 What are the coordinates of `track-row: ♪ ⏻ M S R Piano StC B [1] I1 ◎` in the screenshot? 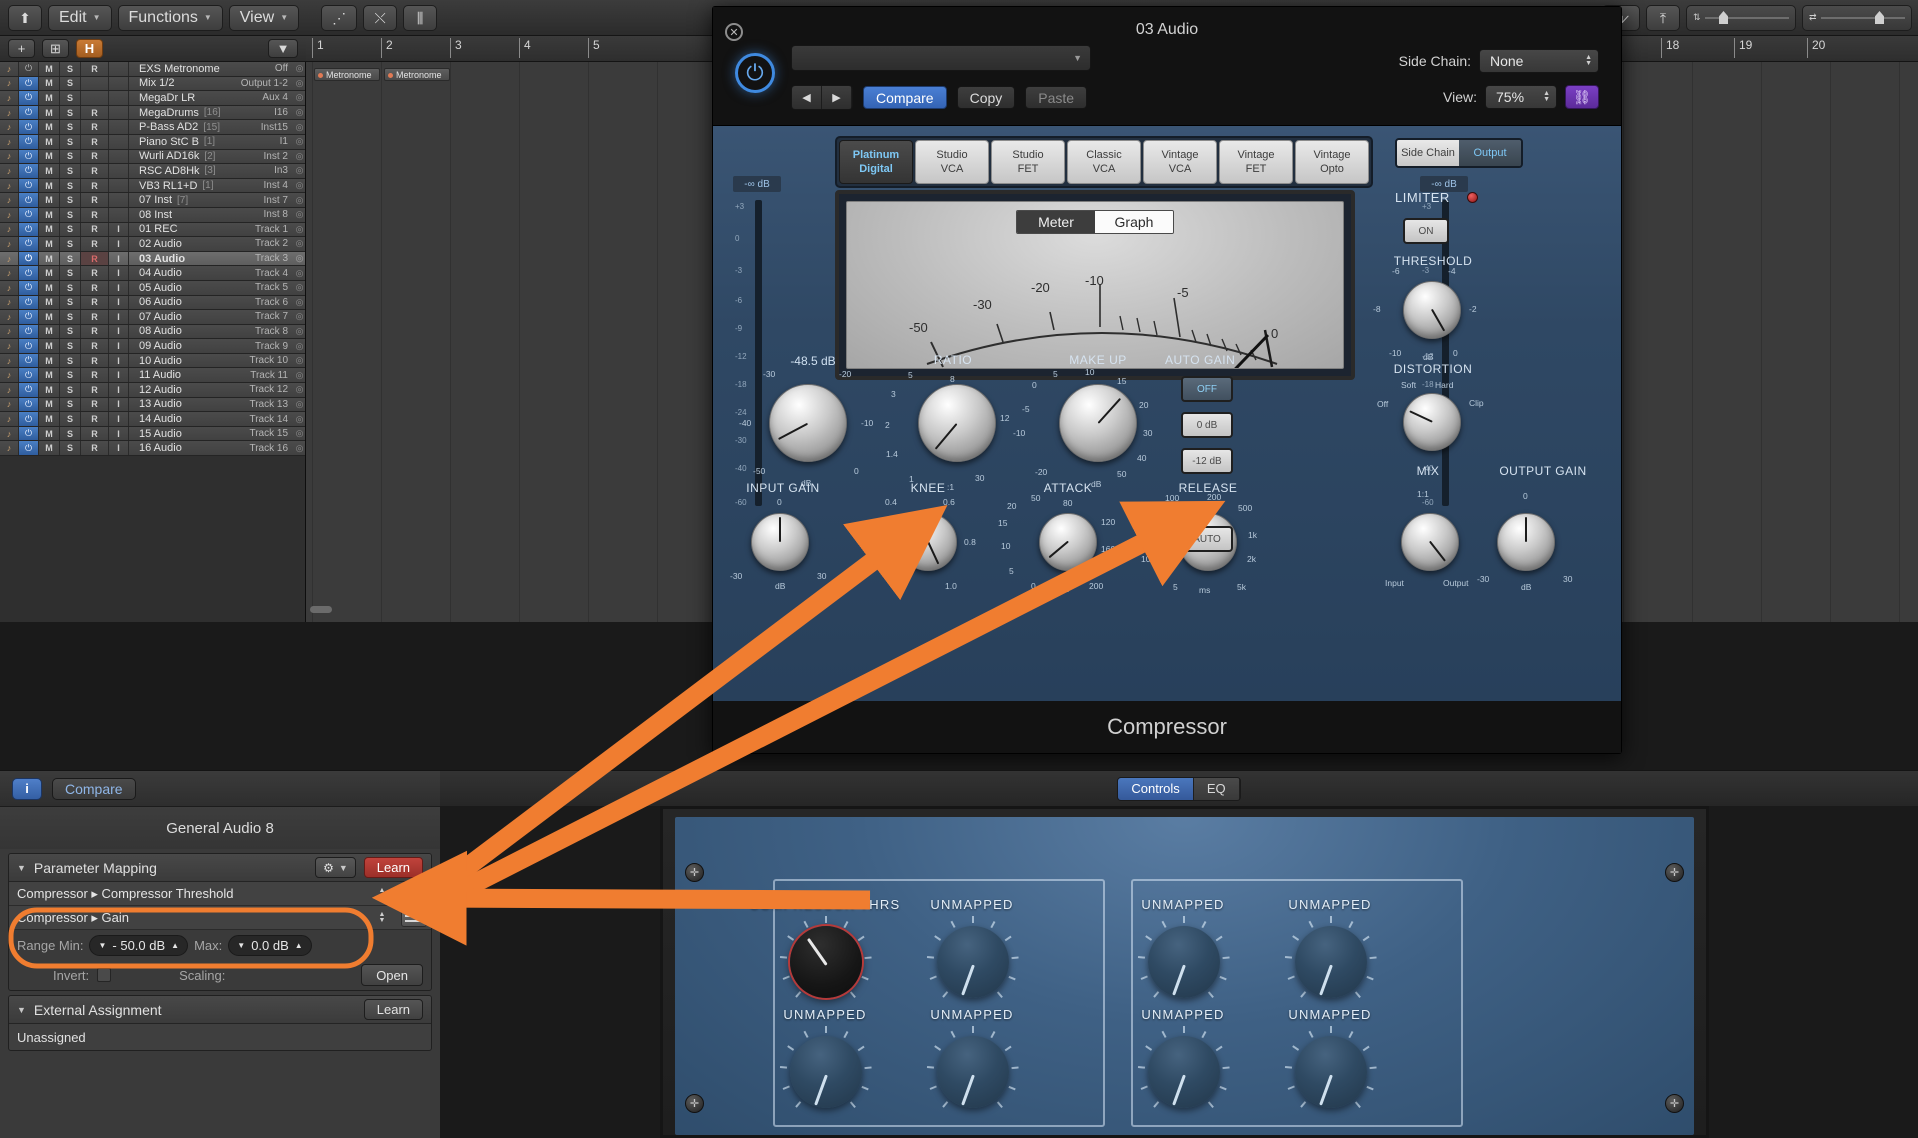 It's located at (152, 142).